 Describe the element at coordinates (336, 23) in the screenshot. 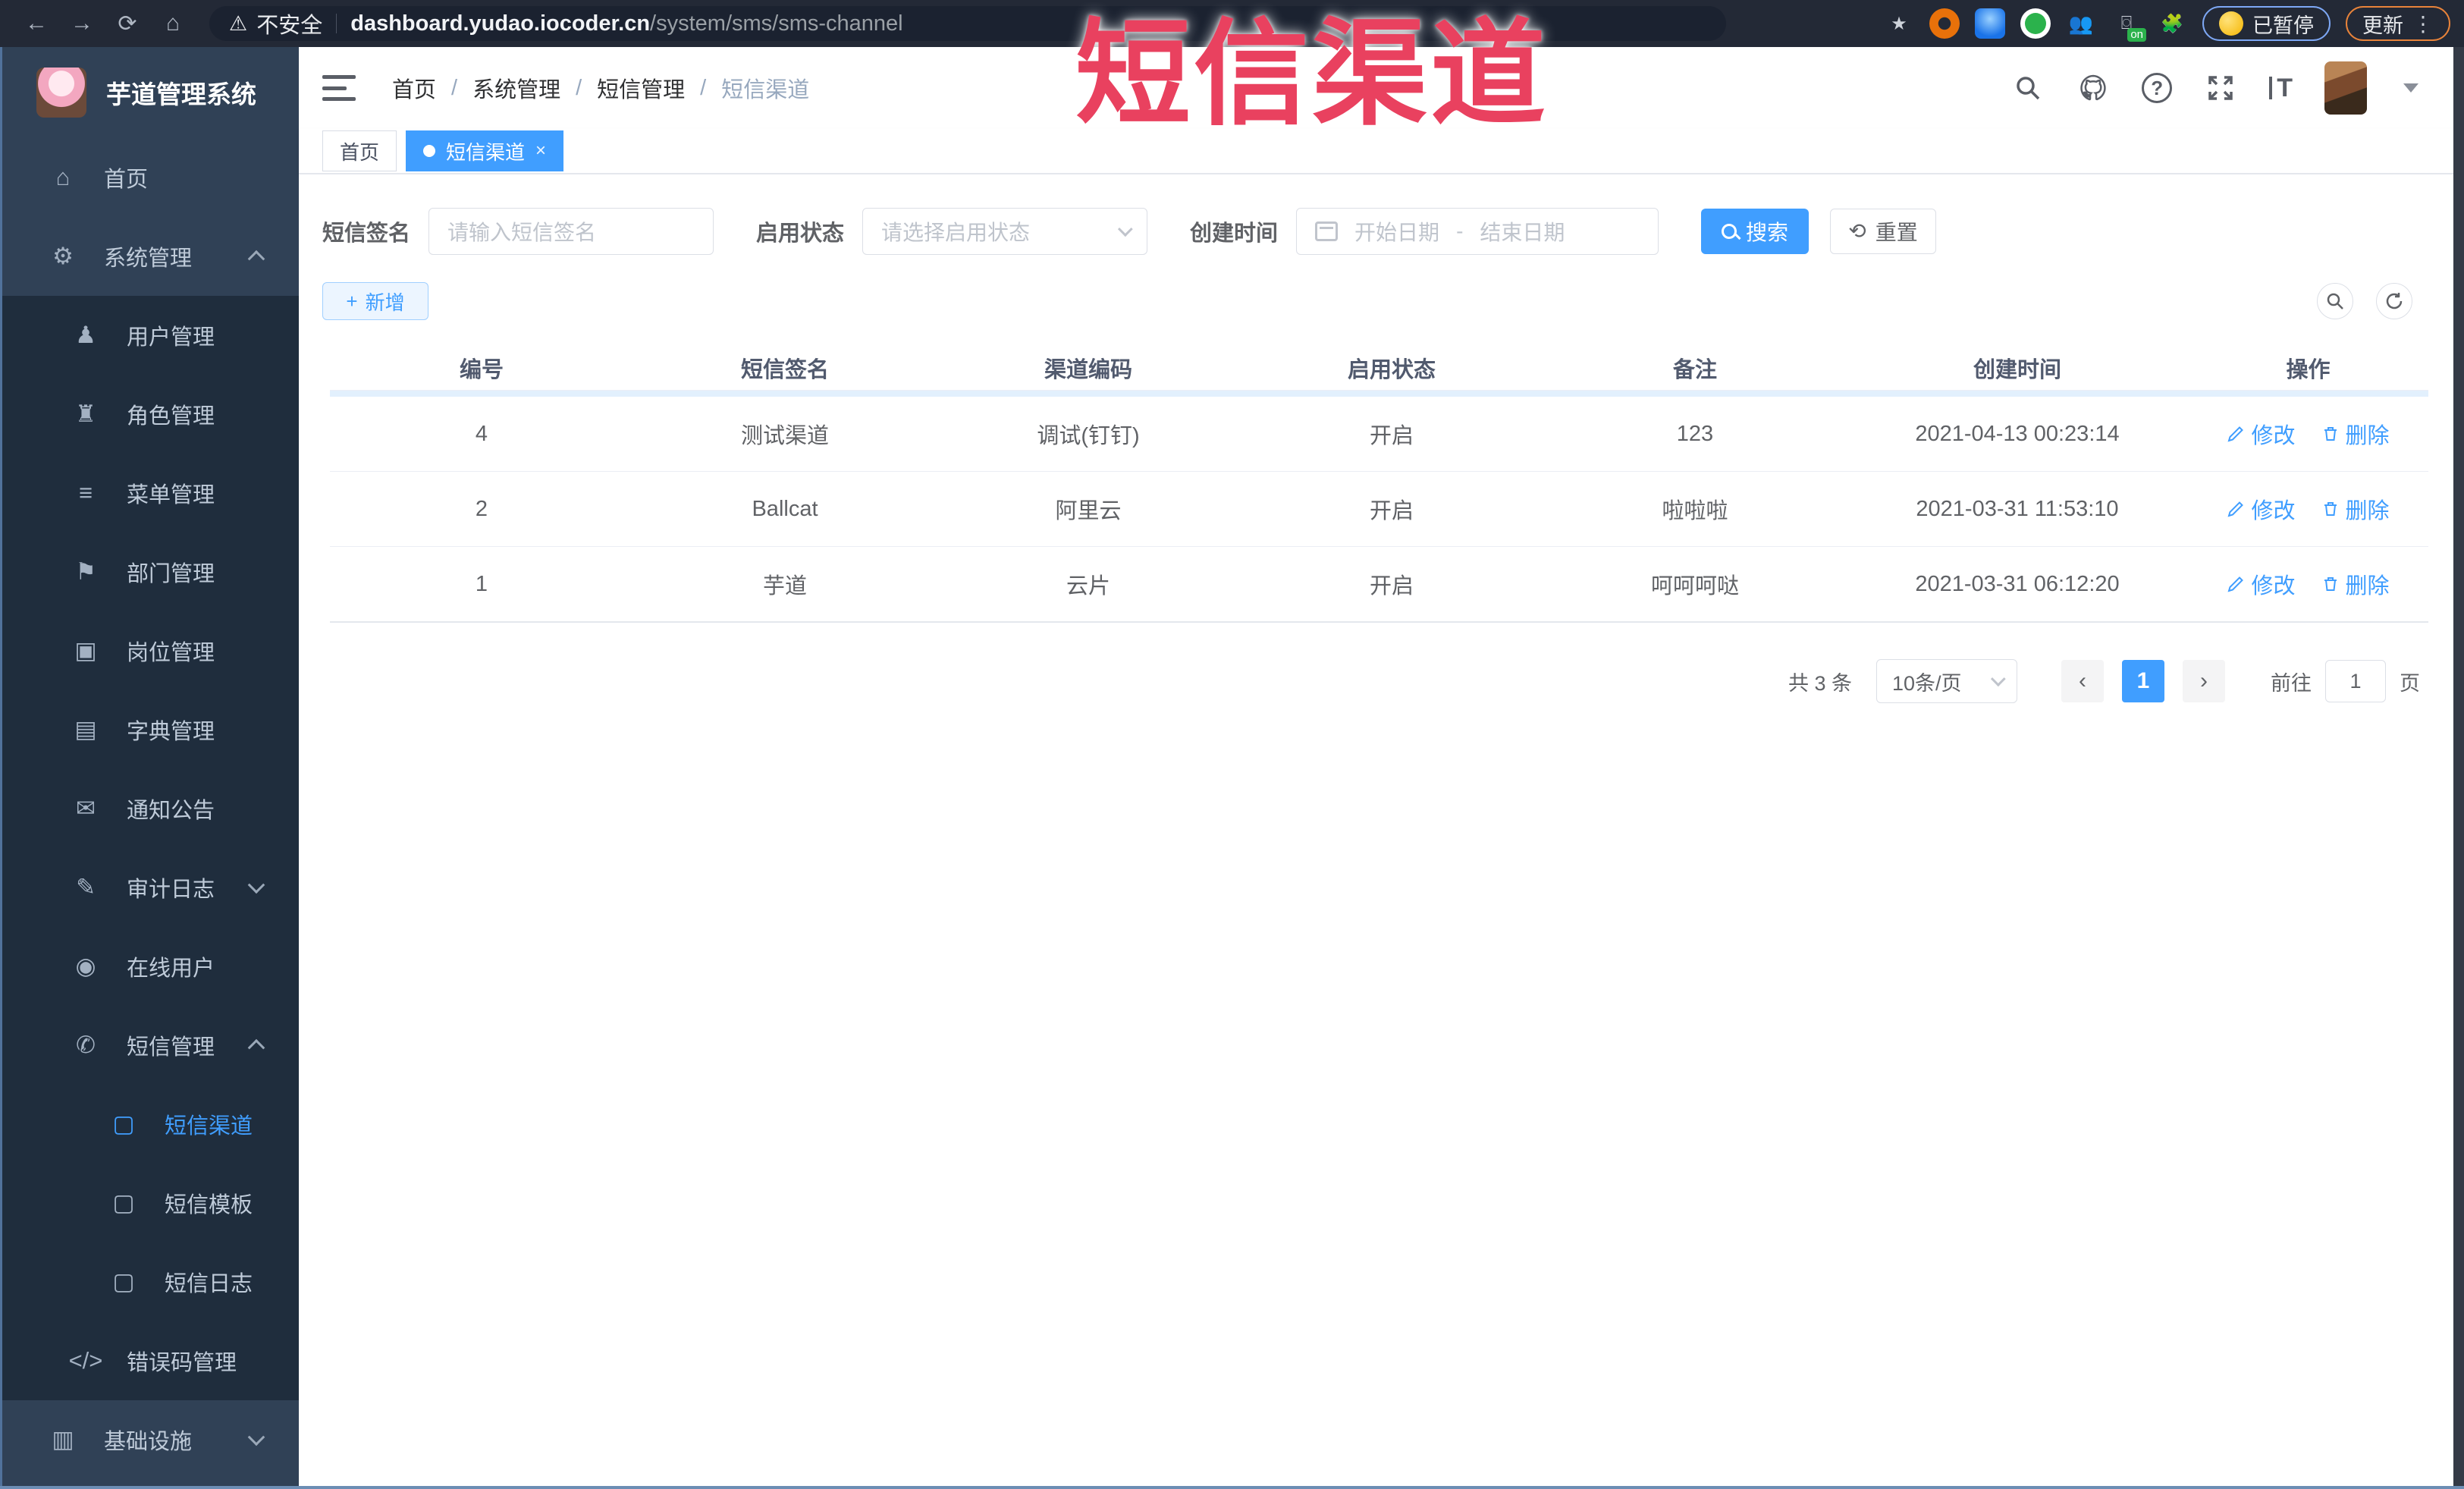

I see `divider` at that location.